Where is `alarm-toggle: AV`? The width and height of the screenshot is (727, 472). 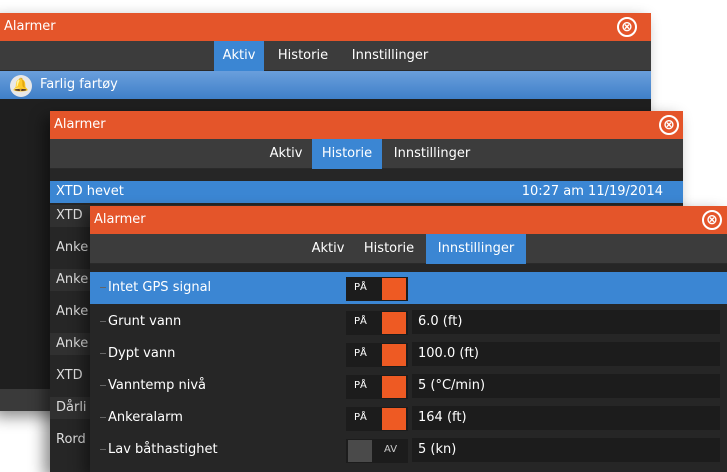
alarm-toggle: AV is located at coordinates (377, 451).